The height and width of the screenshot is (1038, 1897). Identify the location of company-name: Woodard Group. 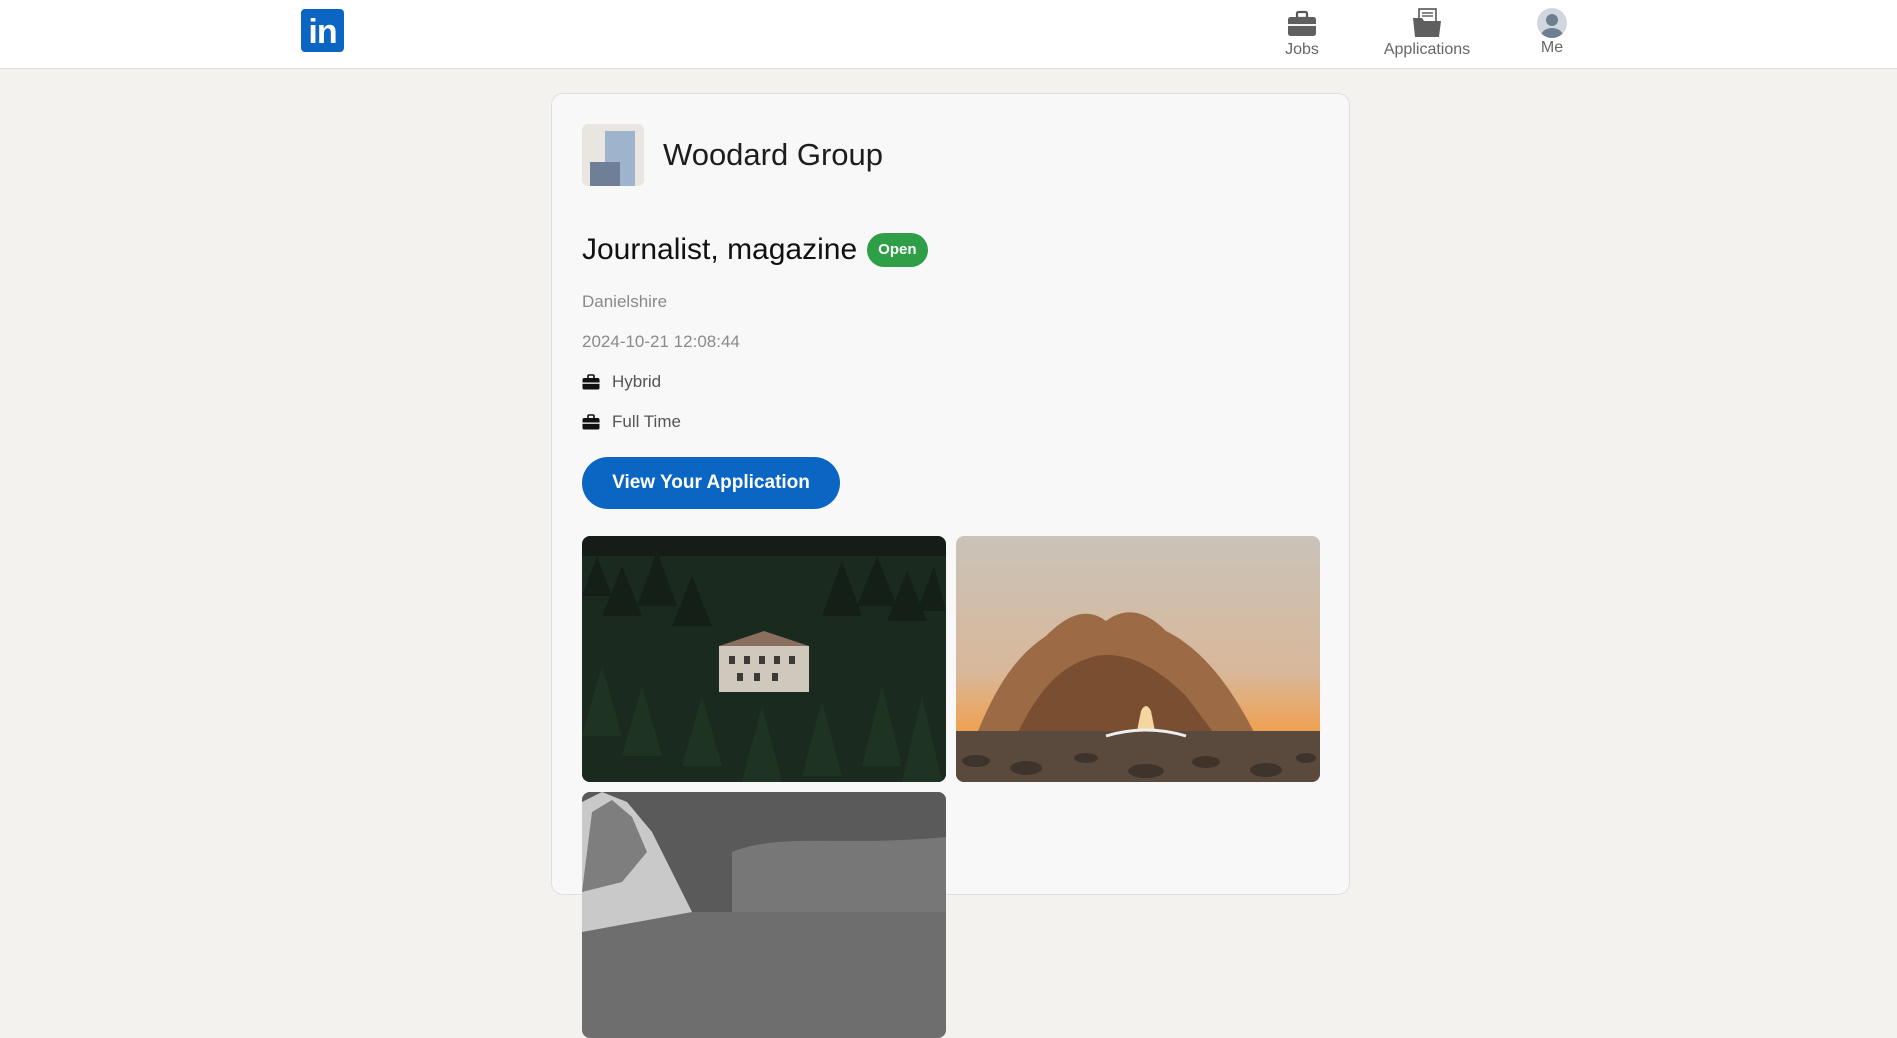
(773, 155).